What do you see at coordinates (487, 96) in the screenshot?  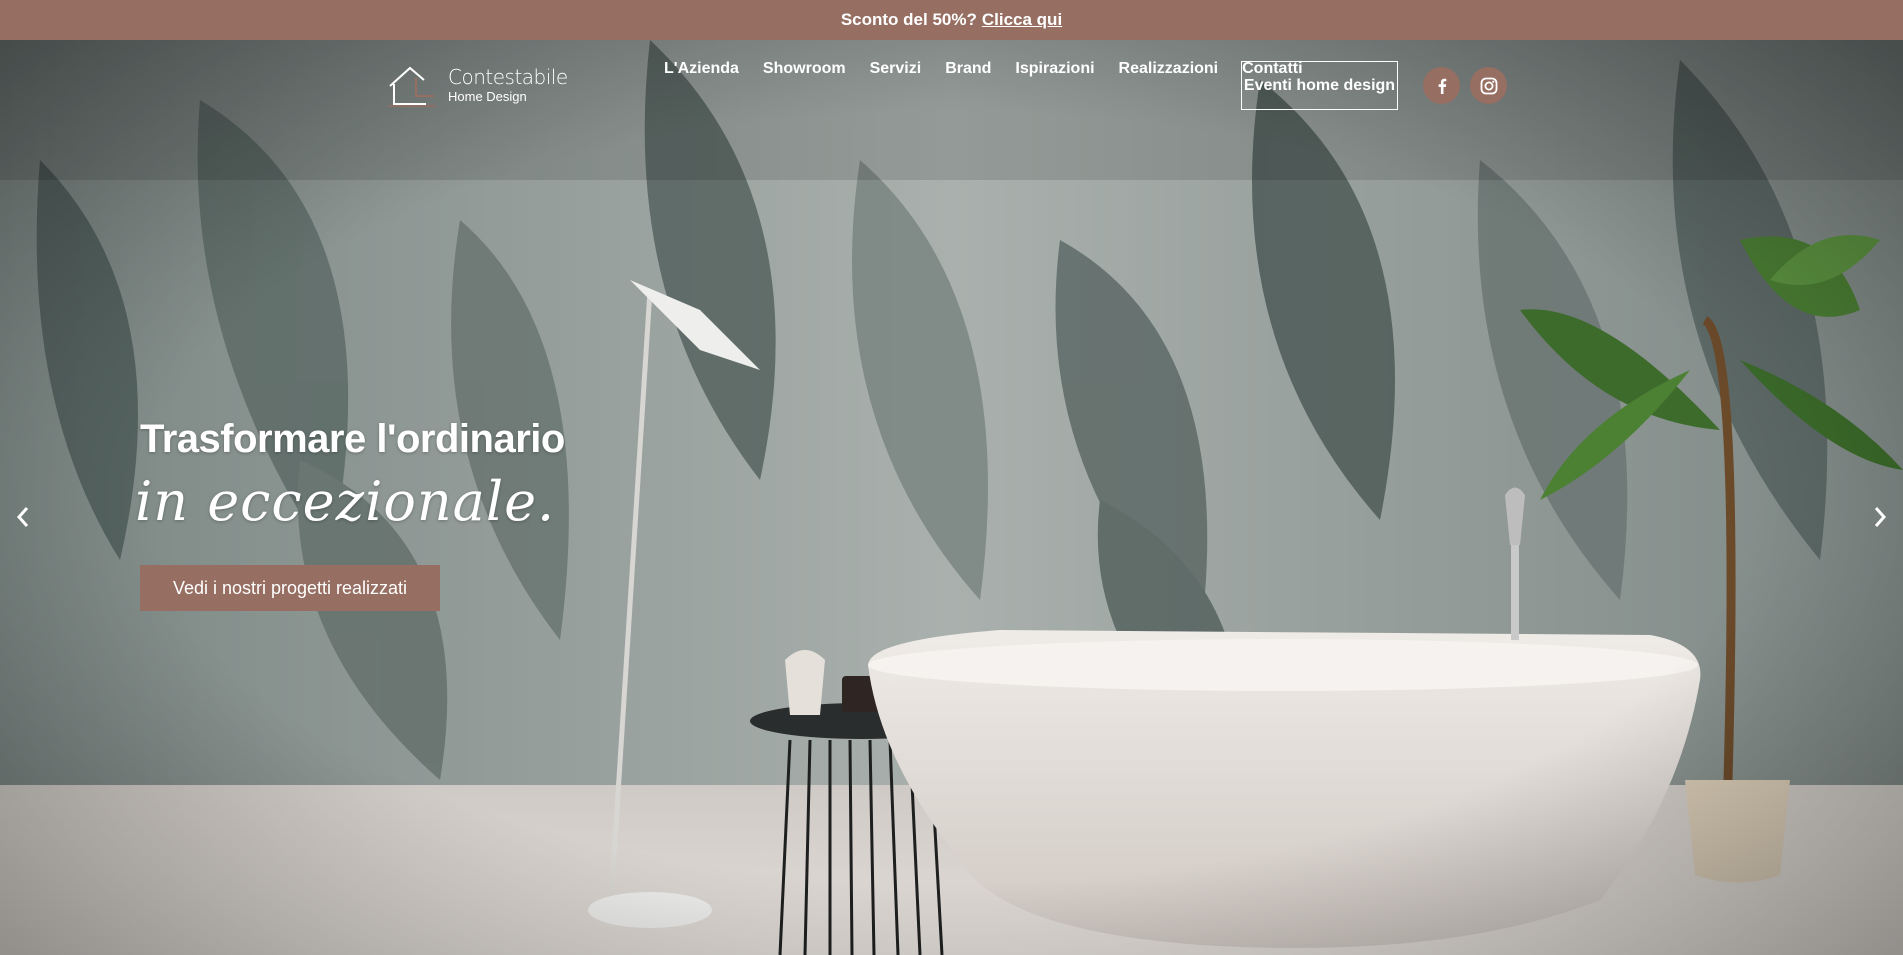 I see `logo-tagline: Home Design` at bounding box center [487, 96].